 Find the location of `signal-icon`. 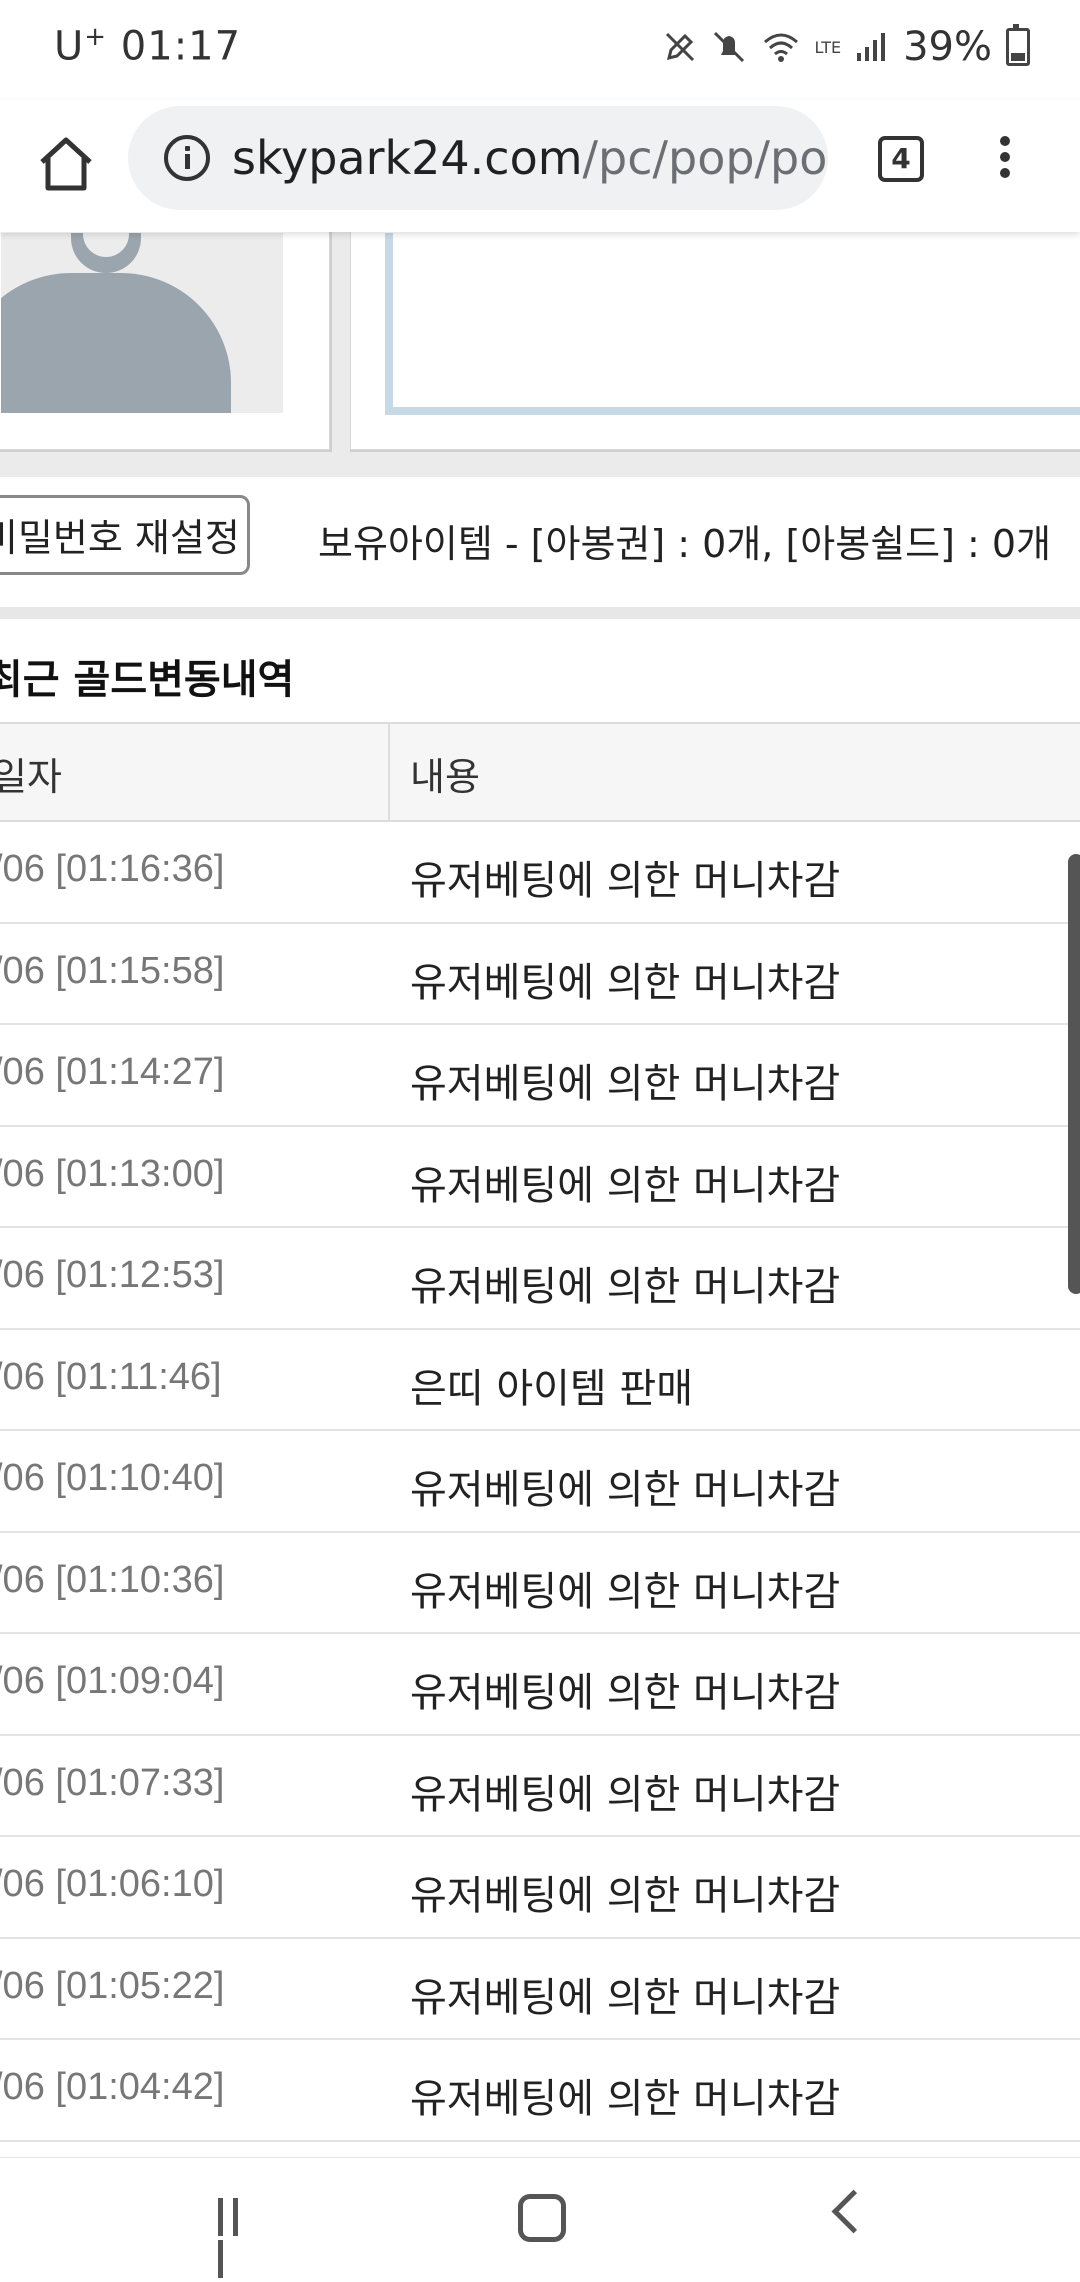

signal-icon is located at coordinates (871, 47).